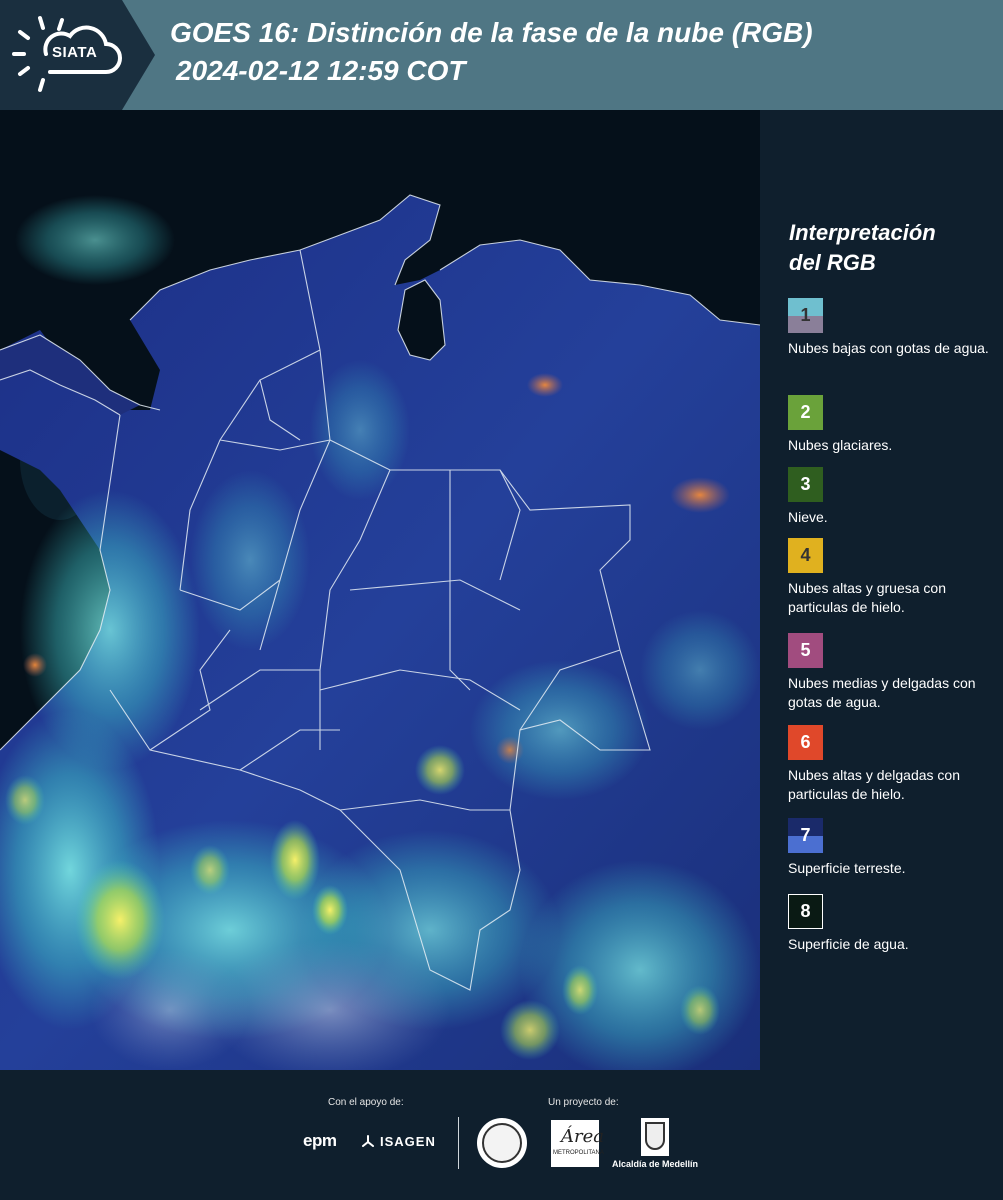 Image resolution: width=1003 pixels, height=1200 pixels. I want to click on legend-title-line2: del RGB, so click(832, 262).